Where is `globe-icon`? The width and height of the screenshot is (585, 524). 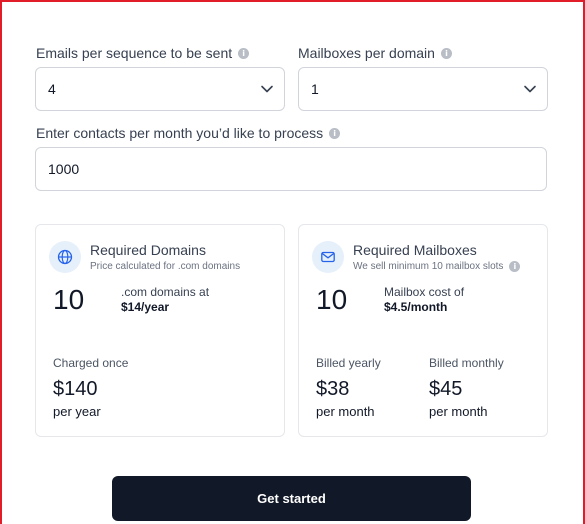 globe-icon is located at coordinates (65, 257).